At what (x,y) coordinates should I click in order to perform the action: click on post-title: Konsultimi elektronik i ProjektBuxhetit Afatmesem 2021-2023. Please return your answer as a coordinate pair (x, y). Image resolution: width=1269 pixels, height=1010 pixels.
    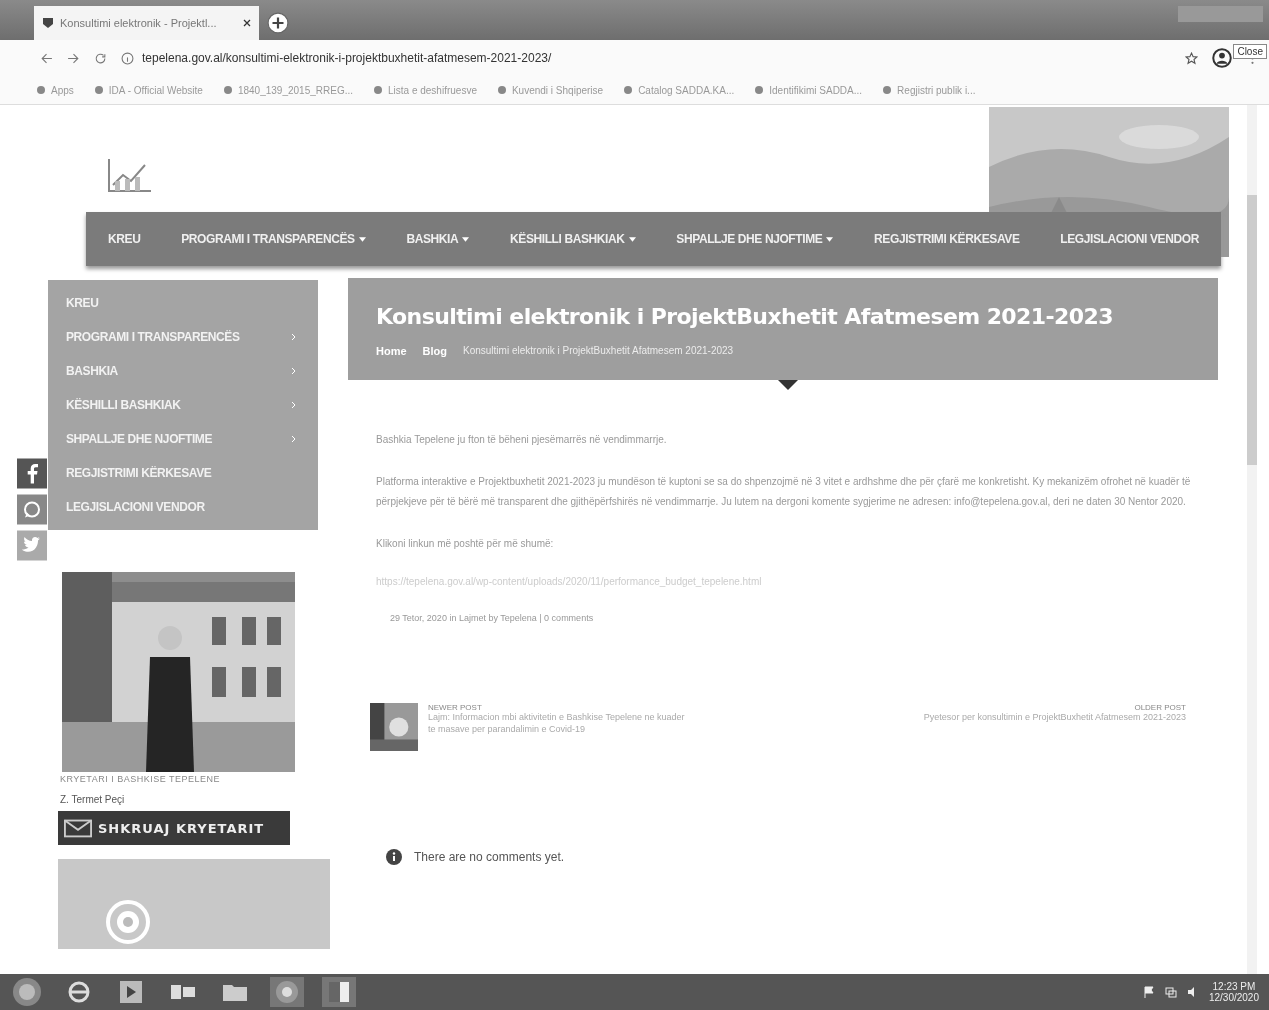
    Looking at the image, I should click on (745, 316).